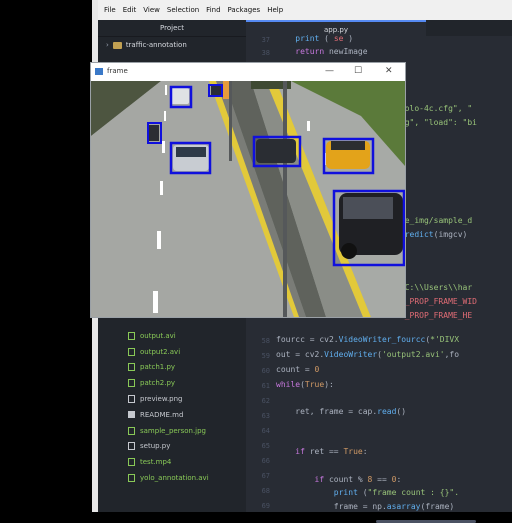 Image resolution: width=512 pixels, height=523 pixels. What do you see at coordinates (265, 476) in the screenshot?
I see `line-number: 67` at bounding box center [265, 476].